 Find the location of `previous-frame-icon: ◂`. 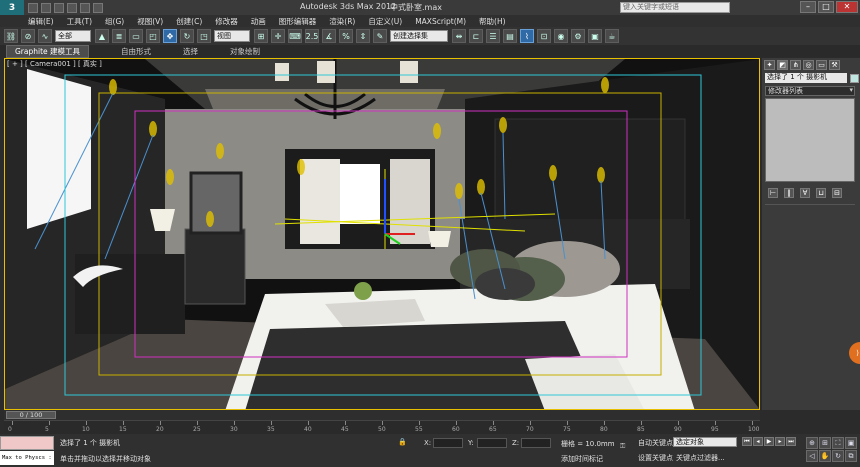

previous-frame-icon: ◂ is located at coordinates (758, 441).